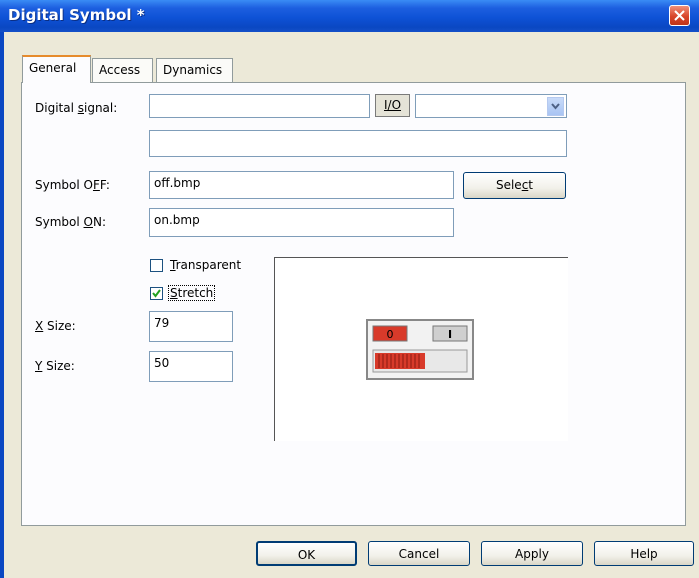 The height and width of the screenshot is (578, 699). I want to click on symbol-on-input: on.bmp, so click(301, 222).